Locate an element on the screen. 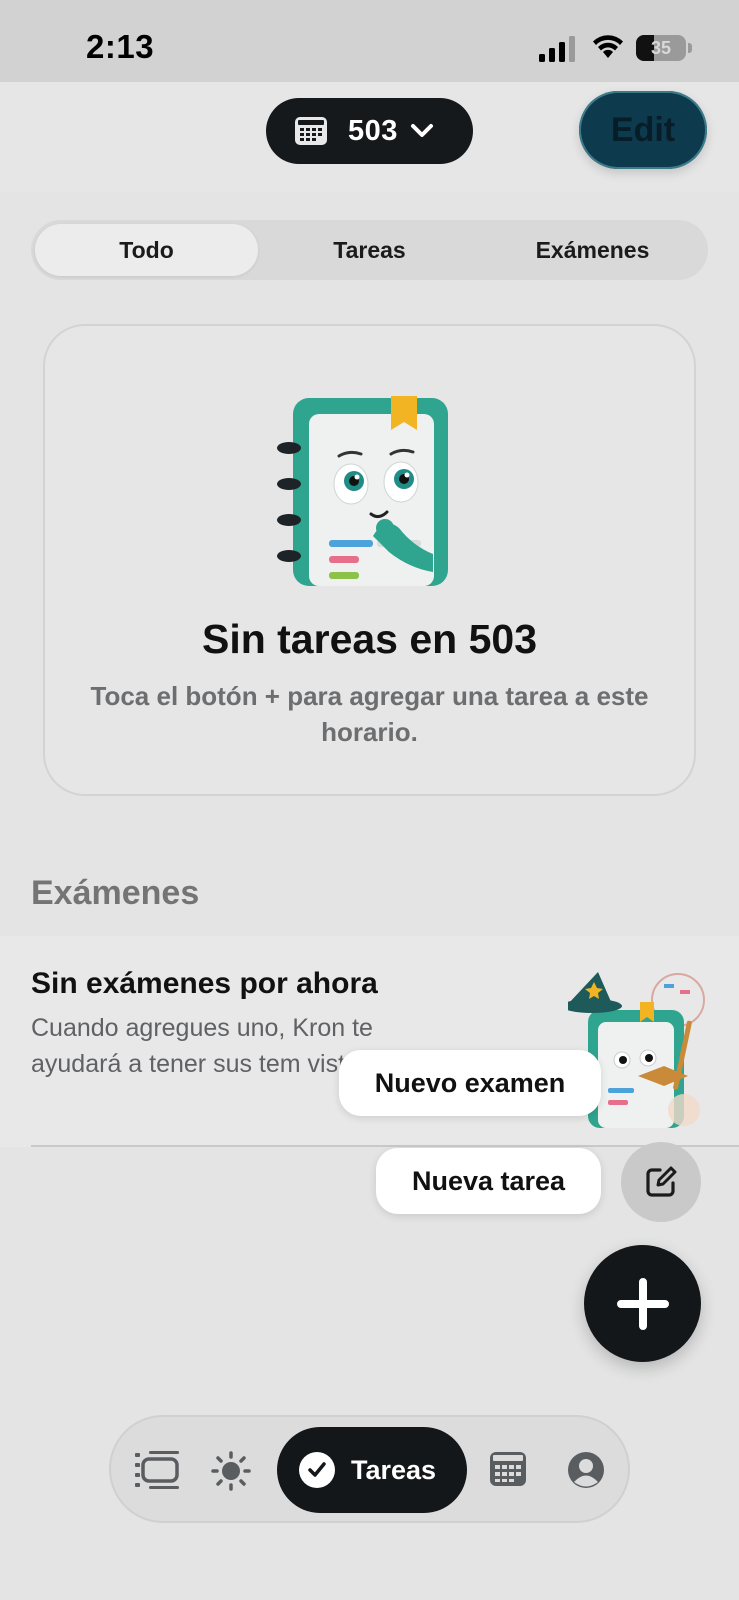  status-time: 2:13 is located at coordinates (120, 46).